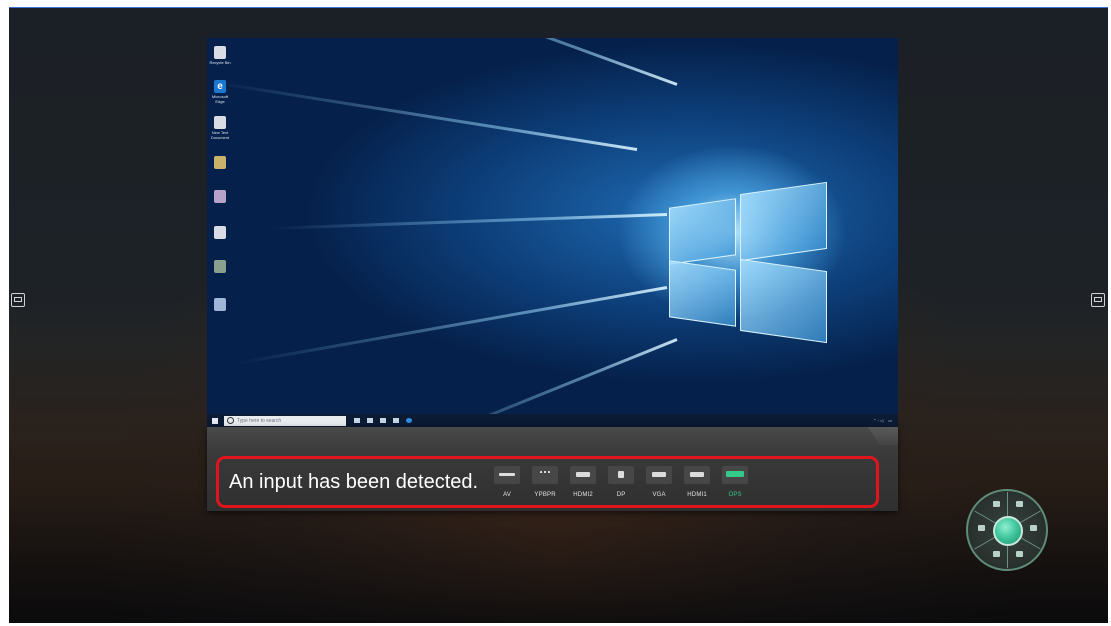 The width and height of the screenshot is (1111, 626). Describe the element at coordinates (981, 528) in the screenshot. I see `settings-icon` at that location.